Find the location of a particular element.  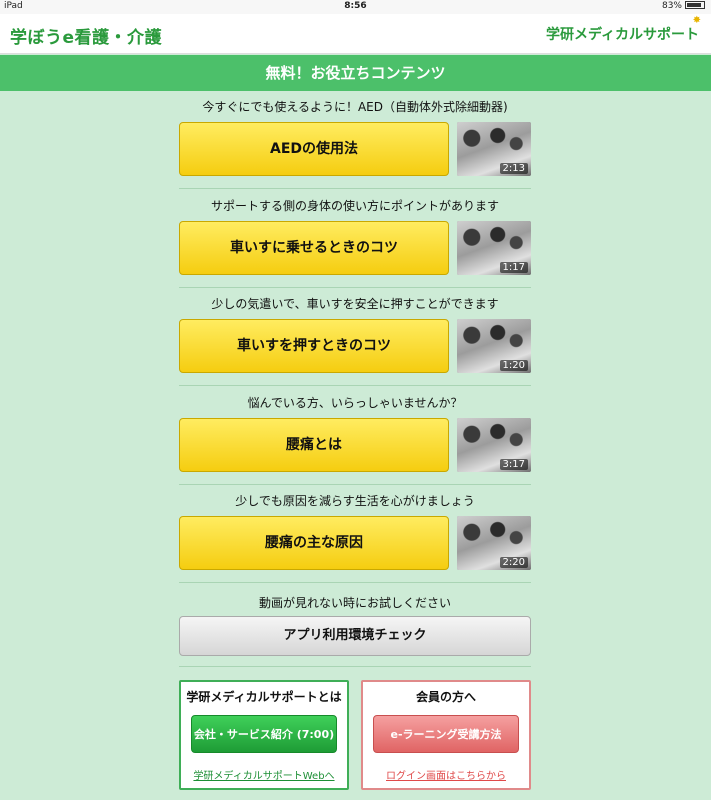

section-caption: 少しの気遣いで、車いすを安全に押すことができます is located at coordinates (355, 304).